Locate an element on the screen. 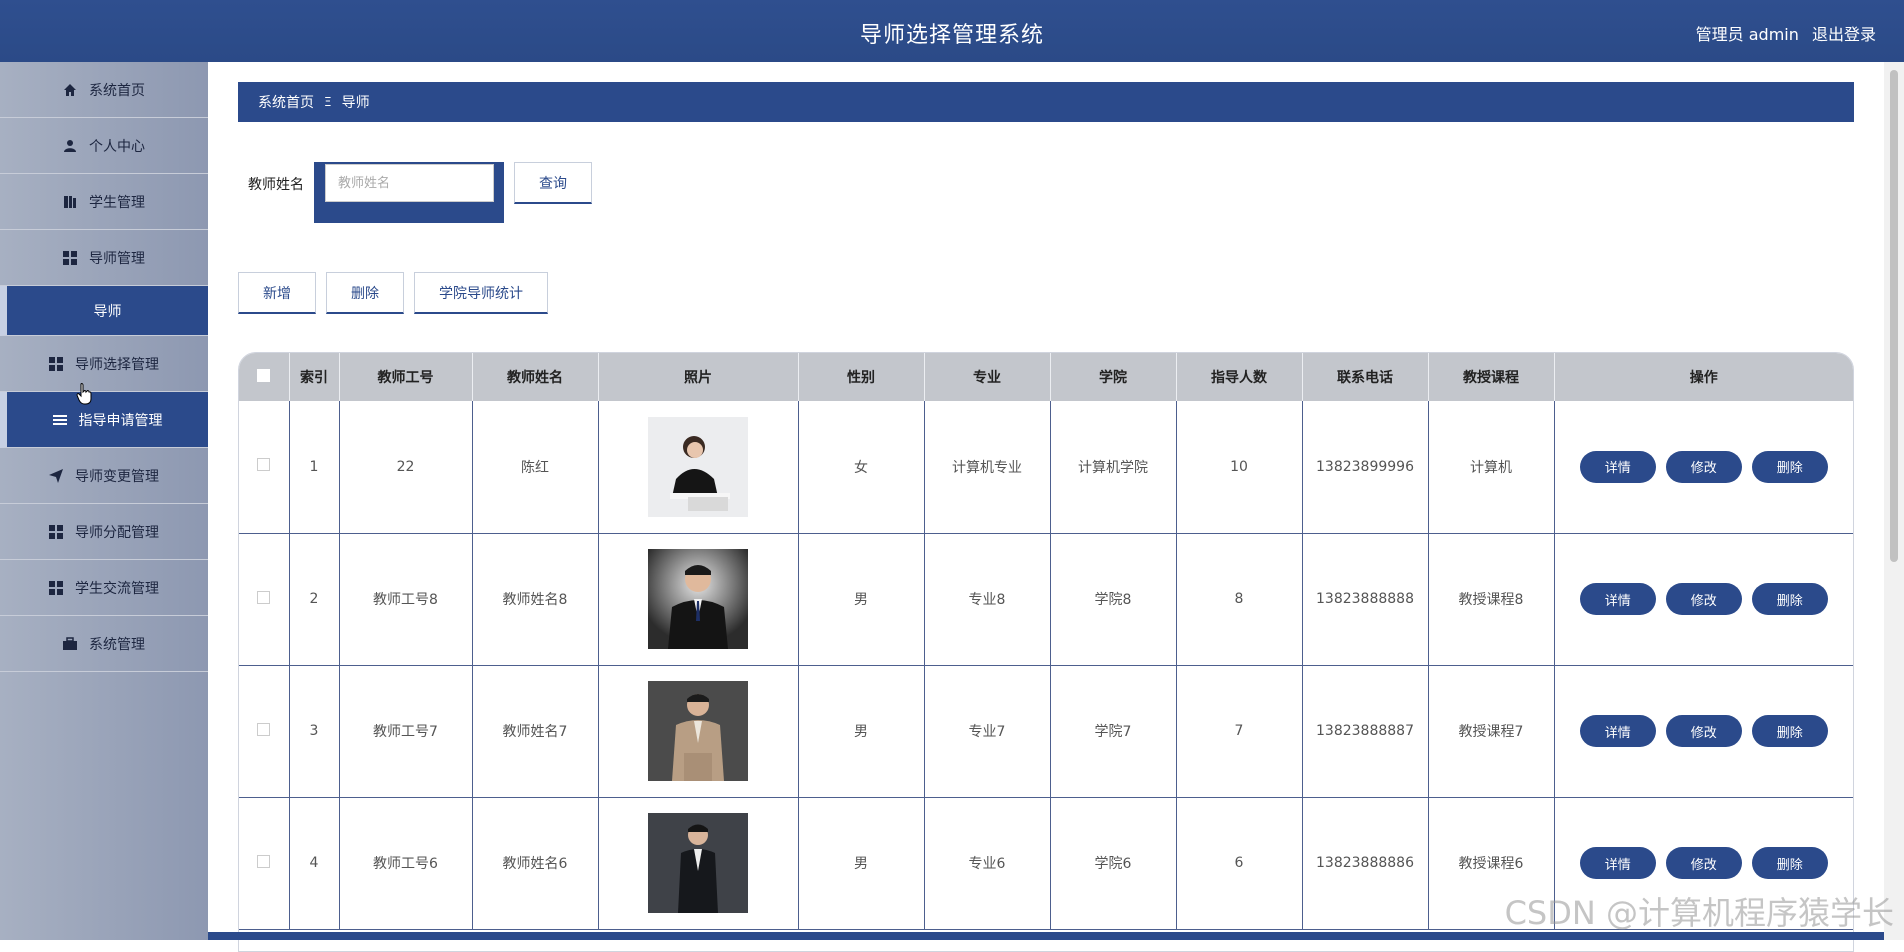  vertical-scrollbar is located at coordinates (1894, 501).